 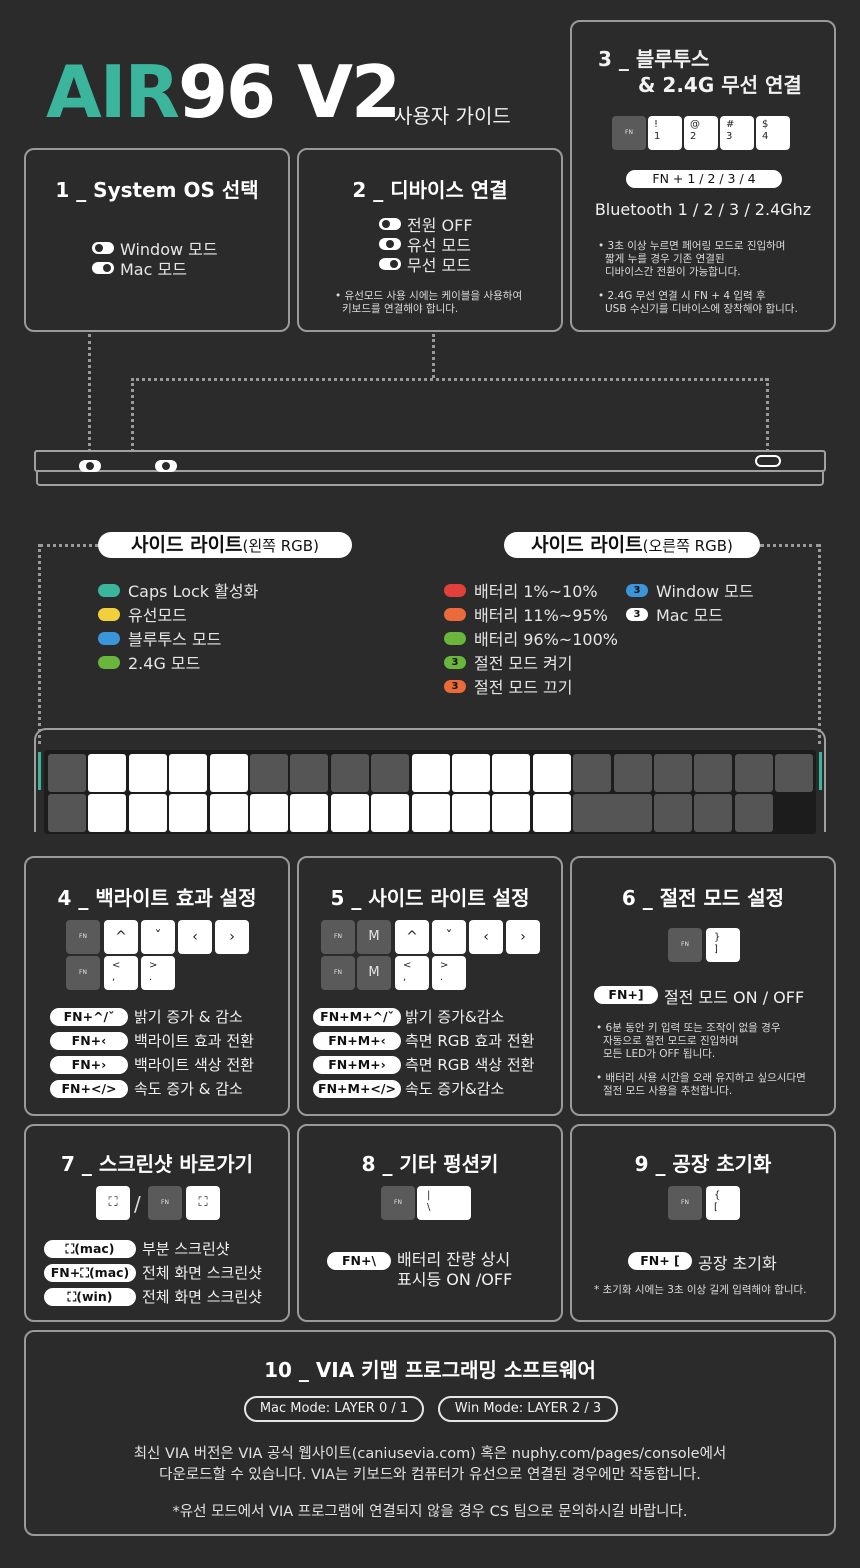 What do you see at coordinates (89, 1065) in the screenshot?
I see `shortcut-pill: FN+›` at bounding box center [89, 1065].